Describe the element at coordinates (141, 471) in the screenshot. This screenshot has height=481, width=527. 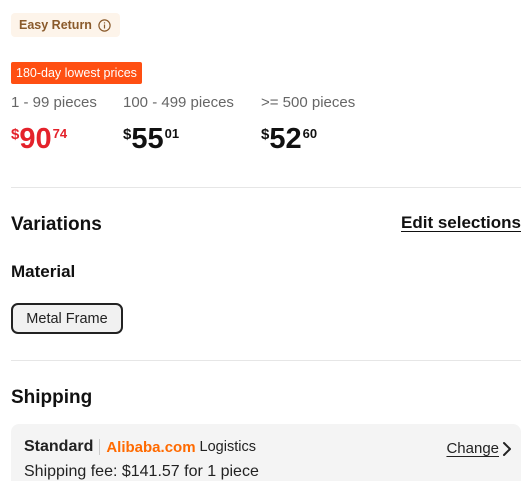
I see `shipping-fee: Shipping fee: $141.57 for 1 piece` at that location.